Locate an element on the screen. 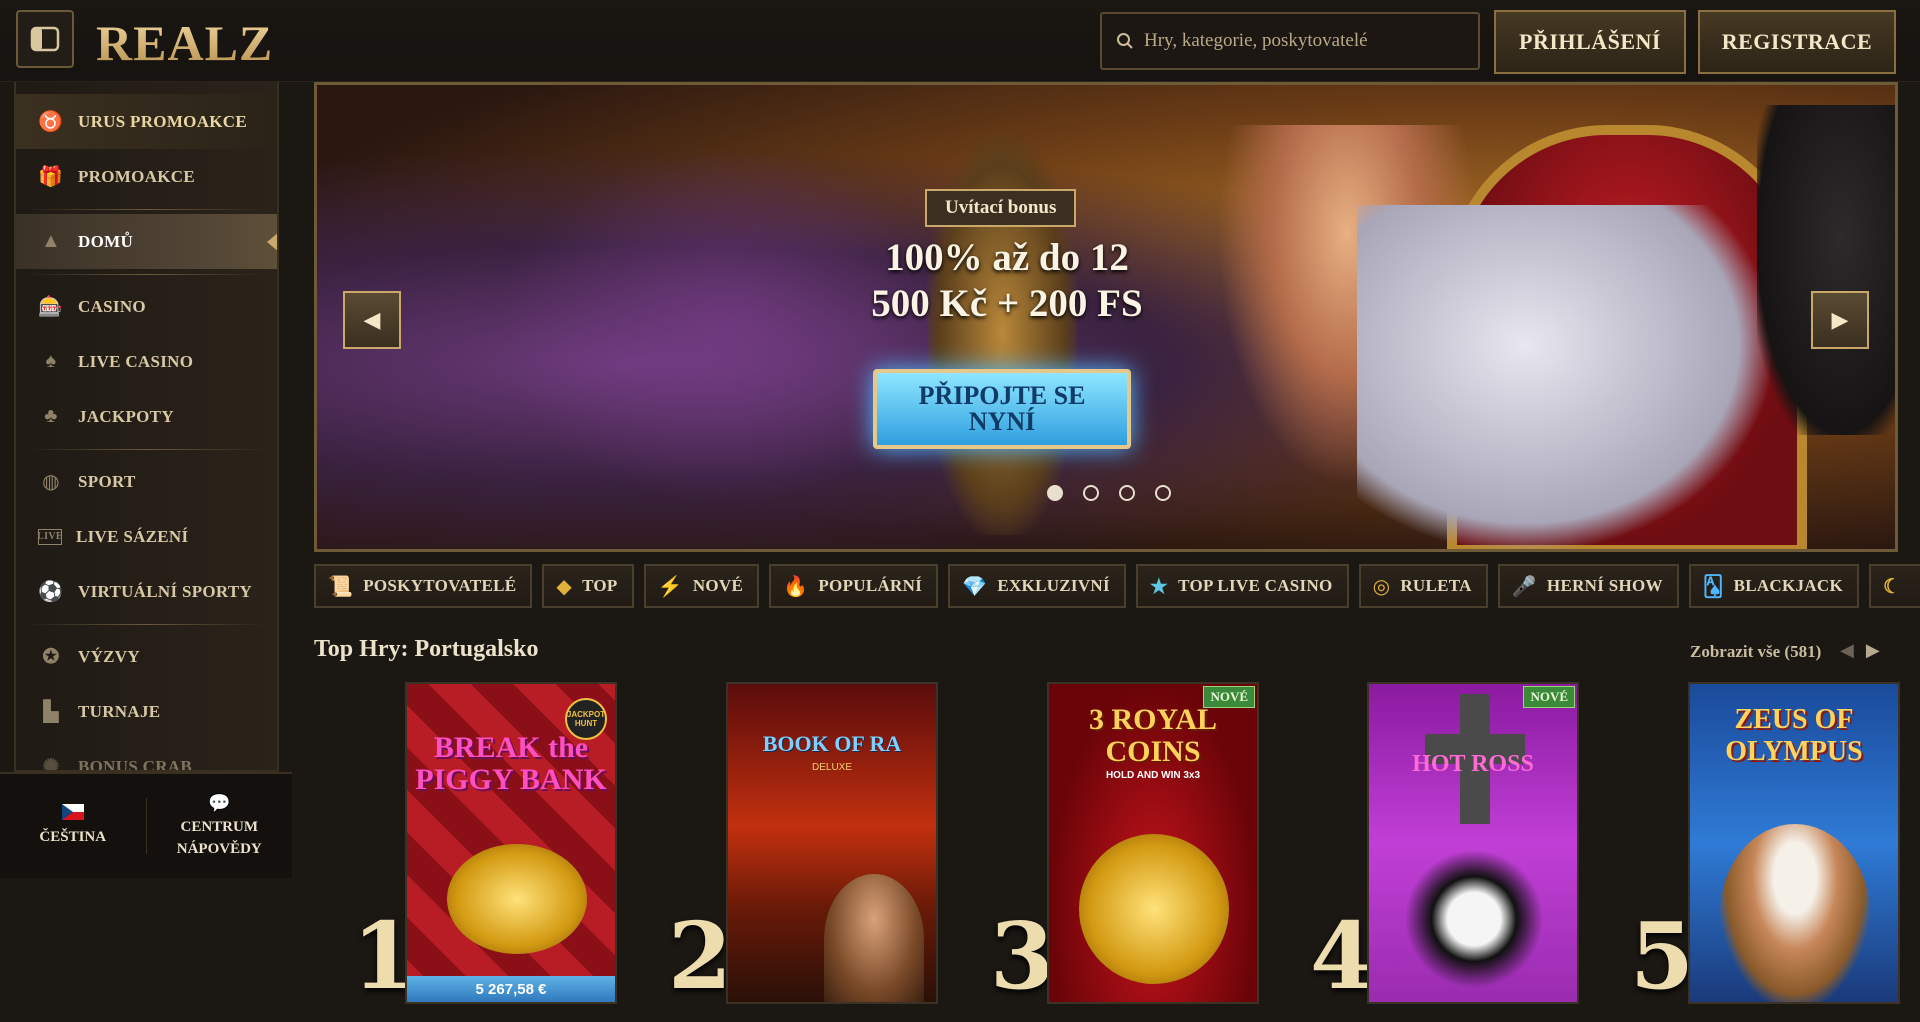 The width and height of the screenshot is (1920, 1022). sidebar-item-bonus-crab: ✺ BONUS CRAB is located at coordinates (146, 755).